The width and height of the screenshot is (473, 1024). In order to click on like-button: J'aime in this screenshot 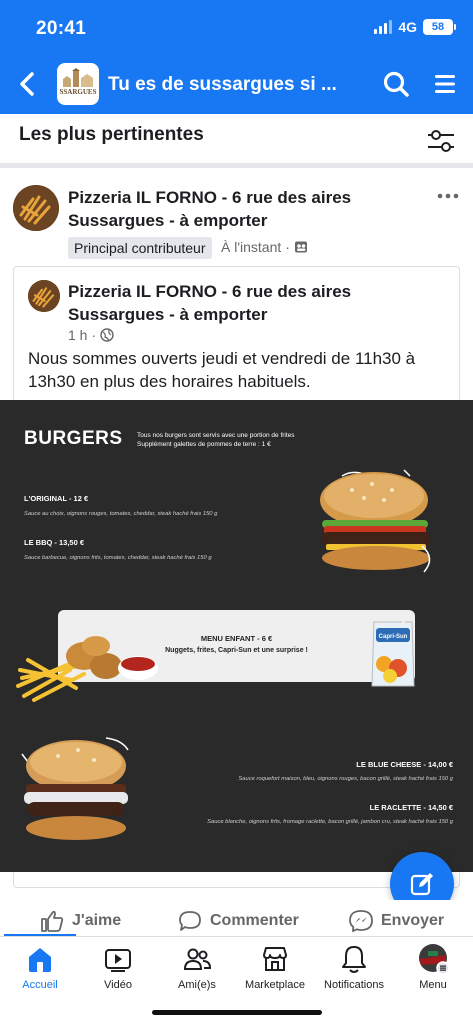, I will do `click(80, 921)`.